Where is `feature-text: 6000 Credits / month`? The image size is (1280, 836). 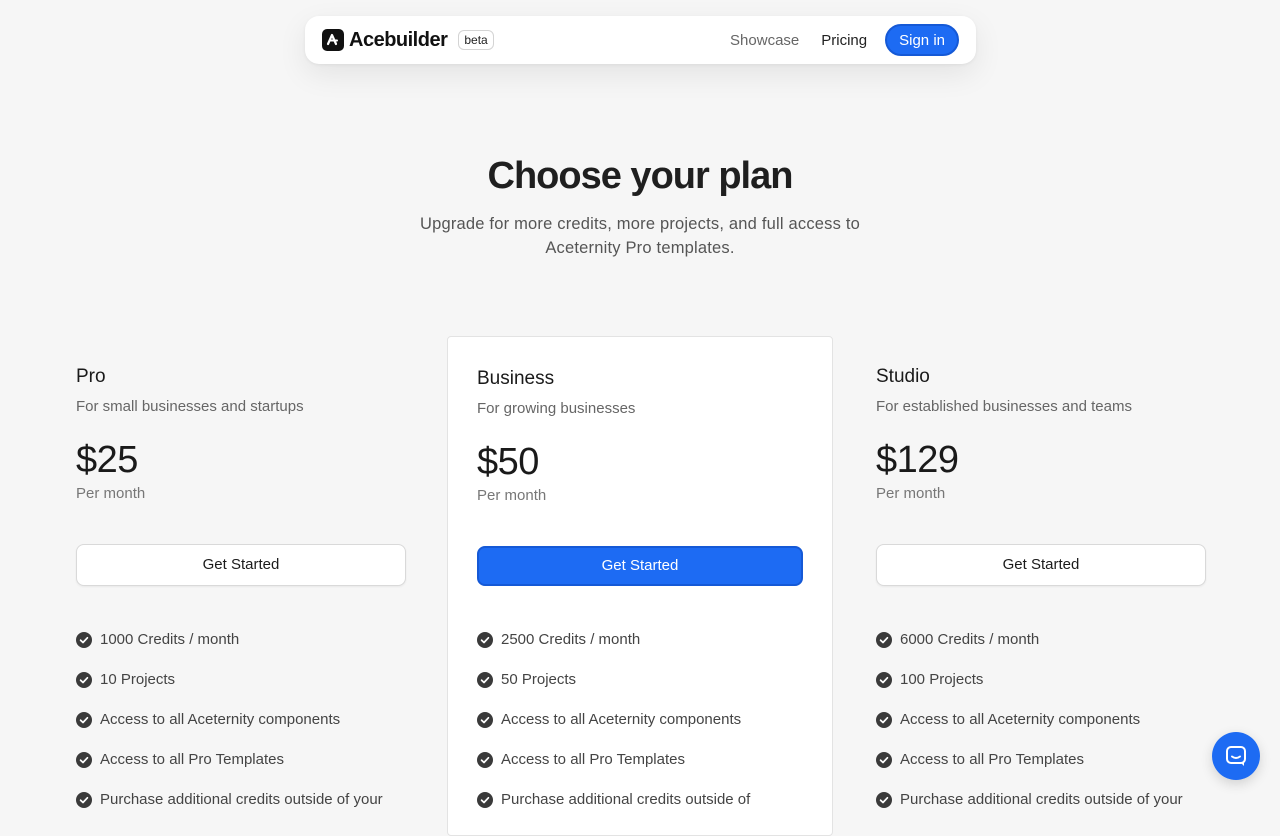 feature-text: 6000 Credits / month is located at coordinates (970, 640).